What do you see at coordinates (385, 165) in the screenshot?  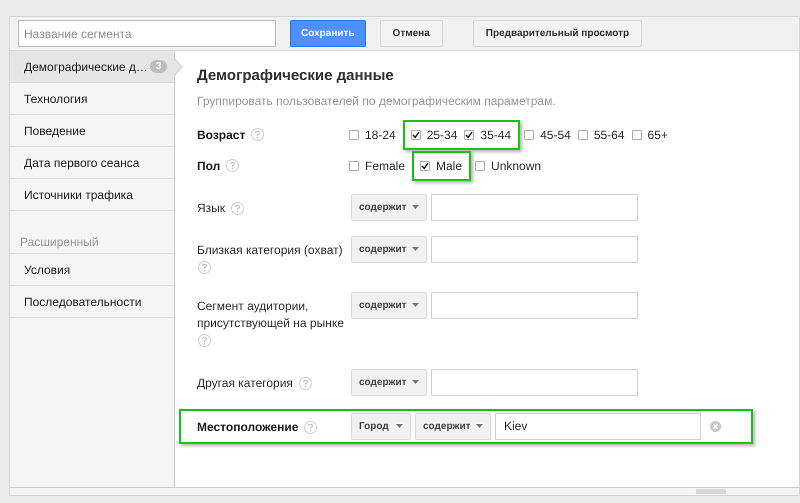 I see `option-label: Female` at bounding box center [385, 165].